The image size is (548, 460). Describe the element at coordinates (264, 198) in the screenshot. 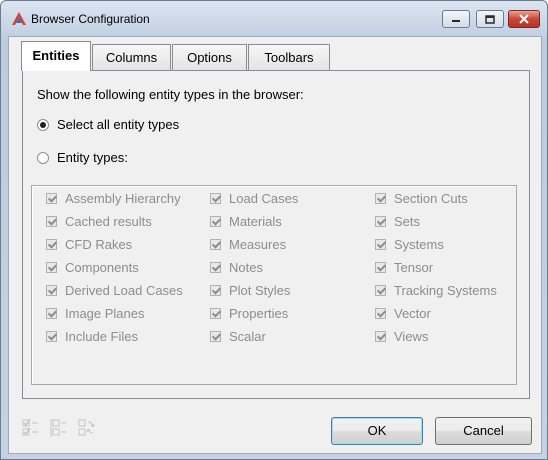

I see `entity-checkbox-label: Load Cases` at that location.